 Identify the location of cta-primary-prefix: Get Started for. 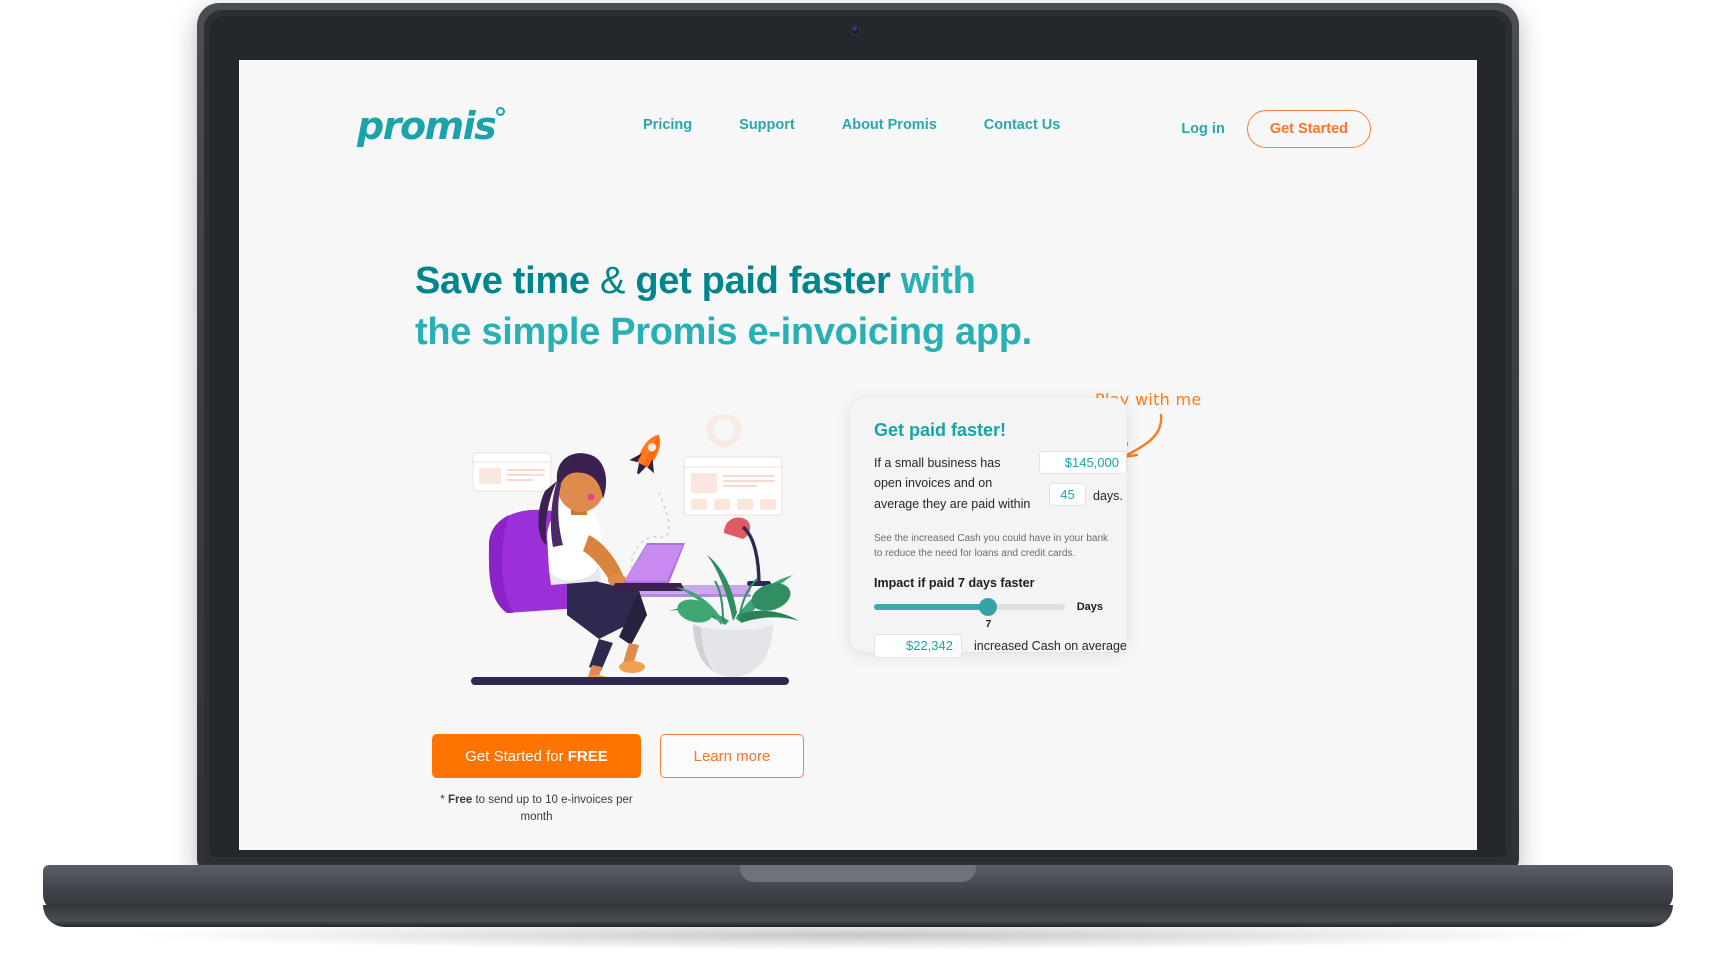
(516, 756).